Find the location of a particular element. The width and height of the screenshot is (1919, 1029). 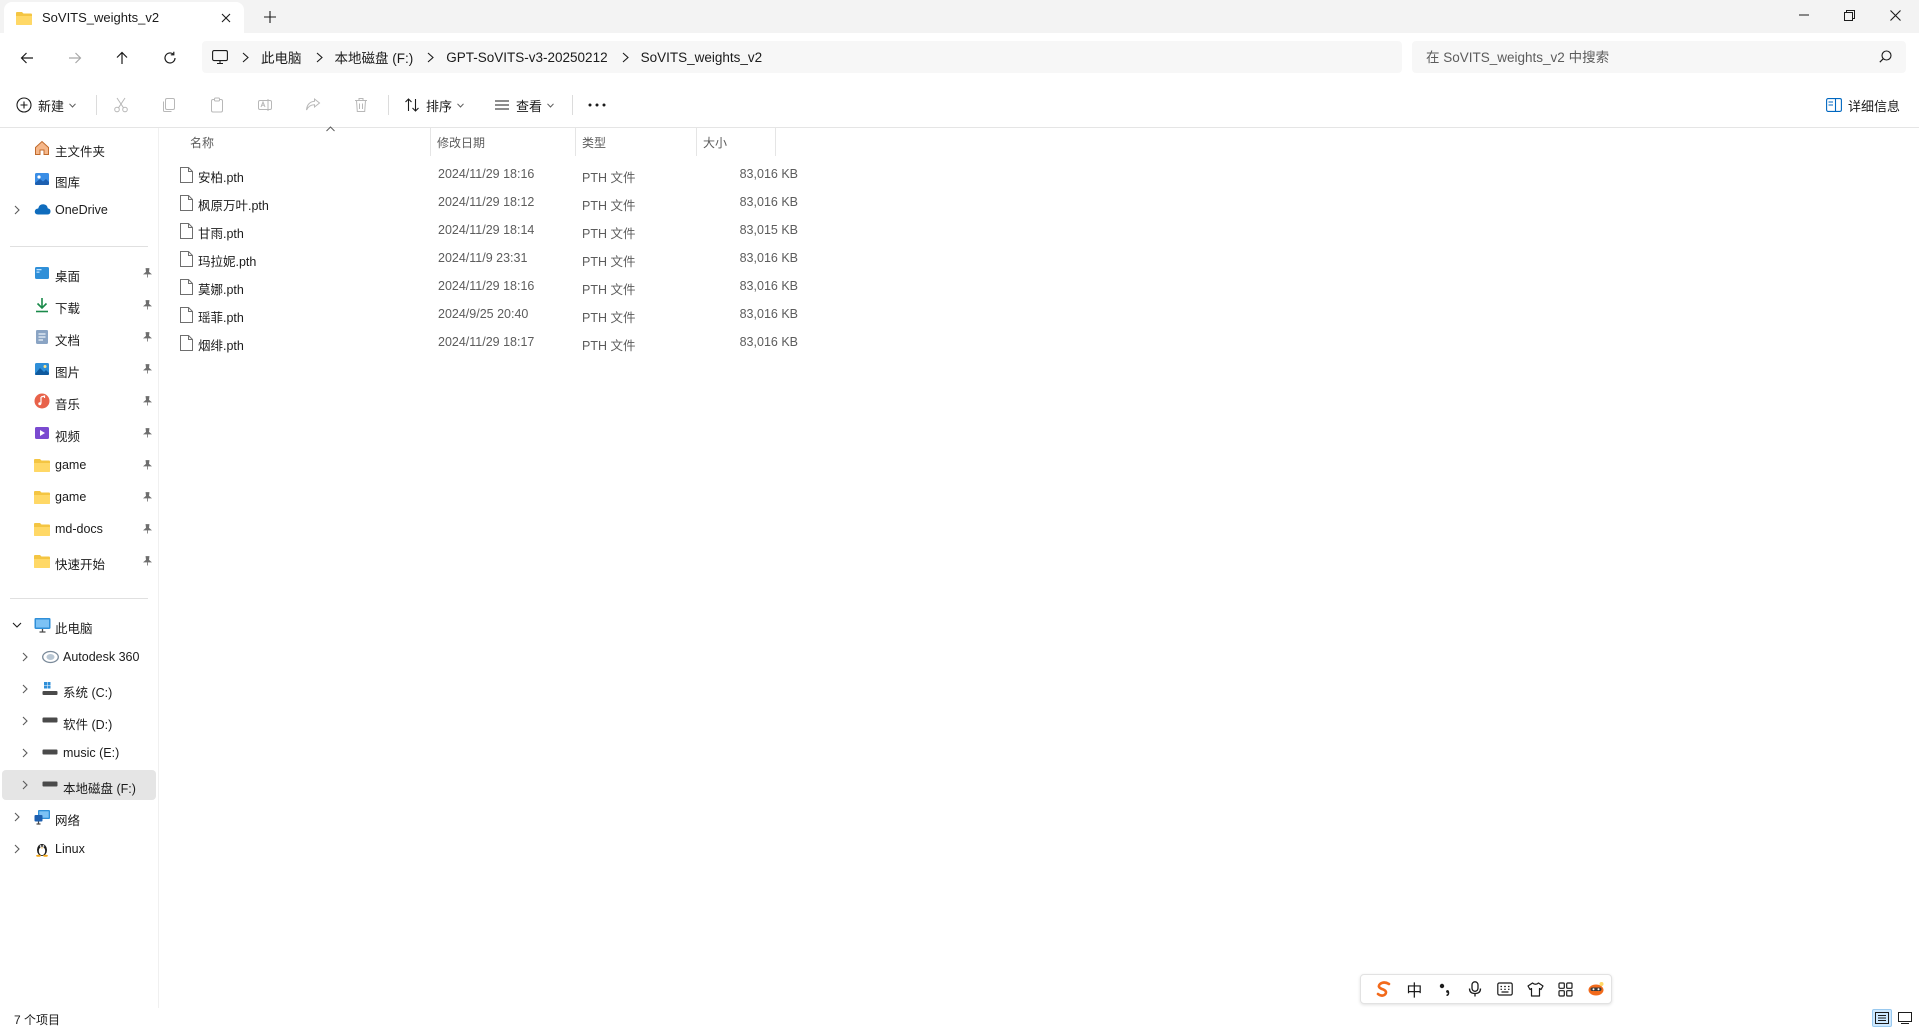

share-button is located at coordinates (313, 105).